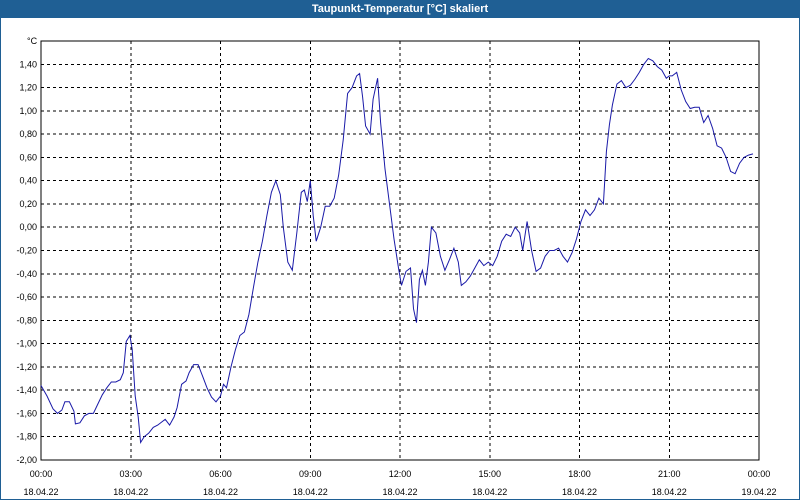 The image size is (800, 500). What do you see at coordinates (400, 9) in the screenshot?
I see `chart-title: Taupunkt-Temperatur [°C] skaliert` at bounding box center [400, 9].